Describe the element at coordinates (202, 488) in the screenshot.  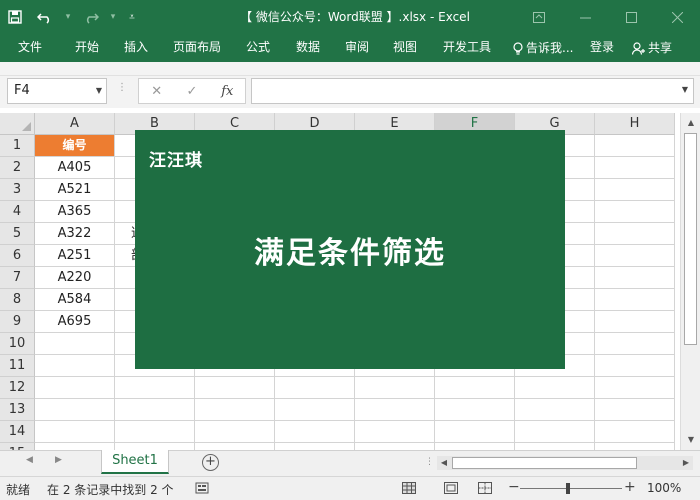
I see `macro-record-icon` at that location.